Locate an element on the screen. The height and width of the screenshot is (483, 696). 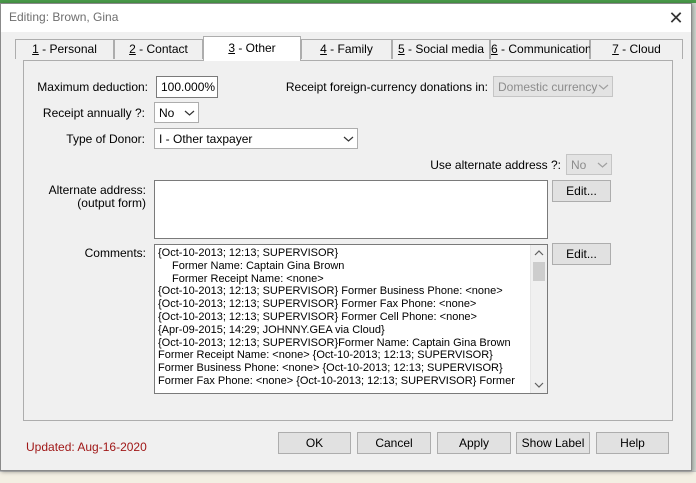
tab-social-media: 5 - Social media is located at coordinates (441, 49).